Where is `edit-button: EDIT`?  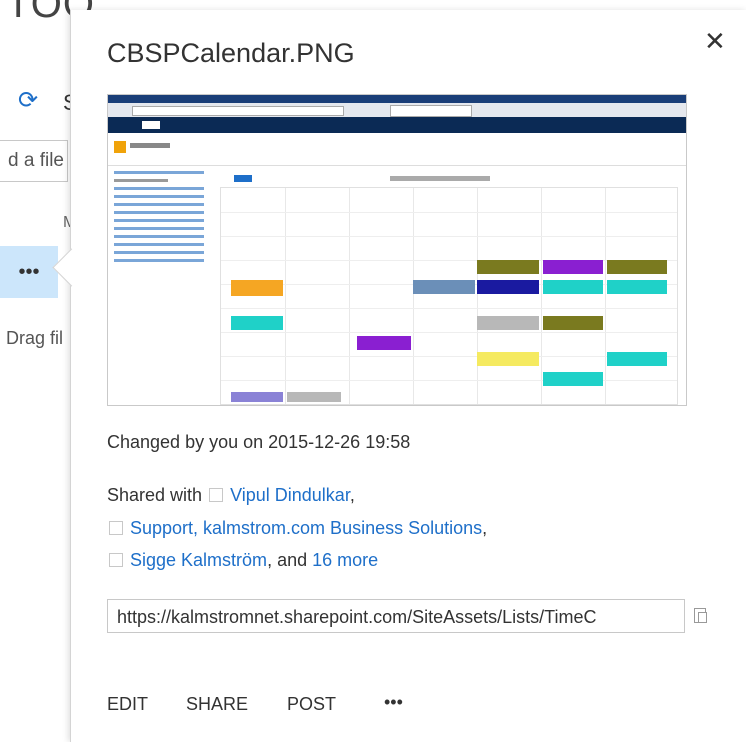
edit-button: EDIT is located at coordinates (127, 704).